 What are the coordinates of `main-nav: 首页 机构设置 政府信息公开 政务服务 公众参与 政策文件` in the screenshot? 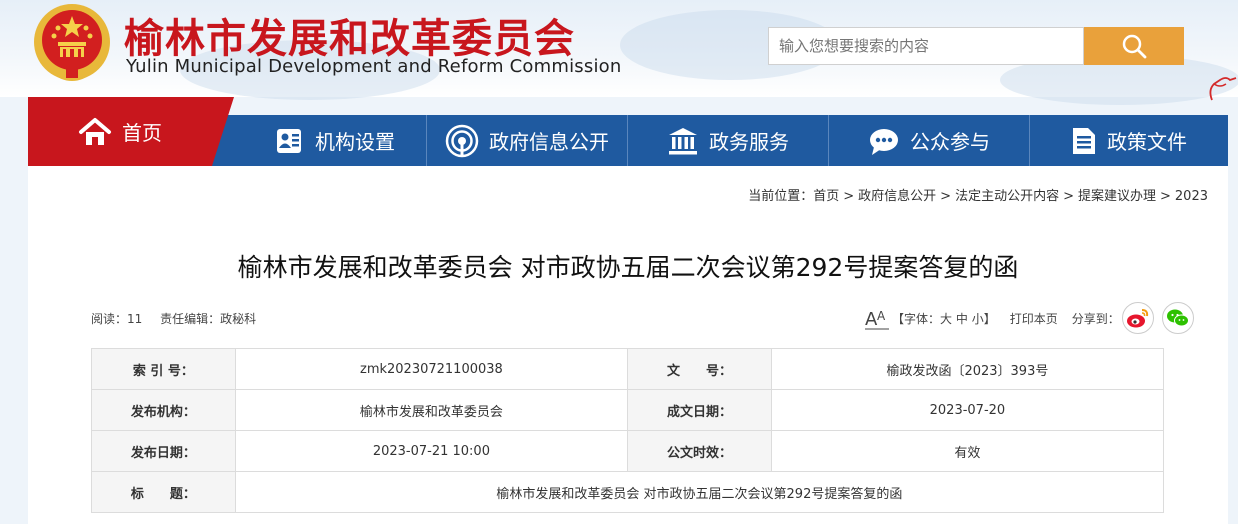 It's located at (628, 131).